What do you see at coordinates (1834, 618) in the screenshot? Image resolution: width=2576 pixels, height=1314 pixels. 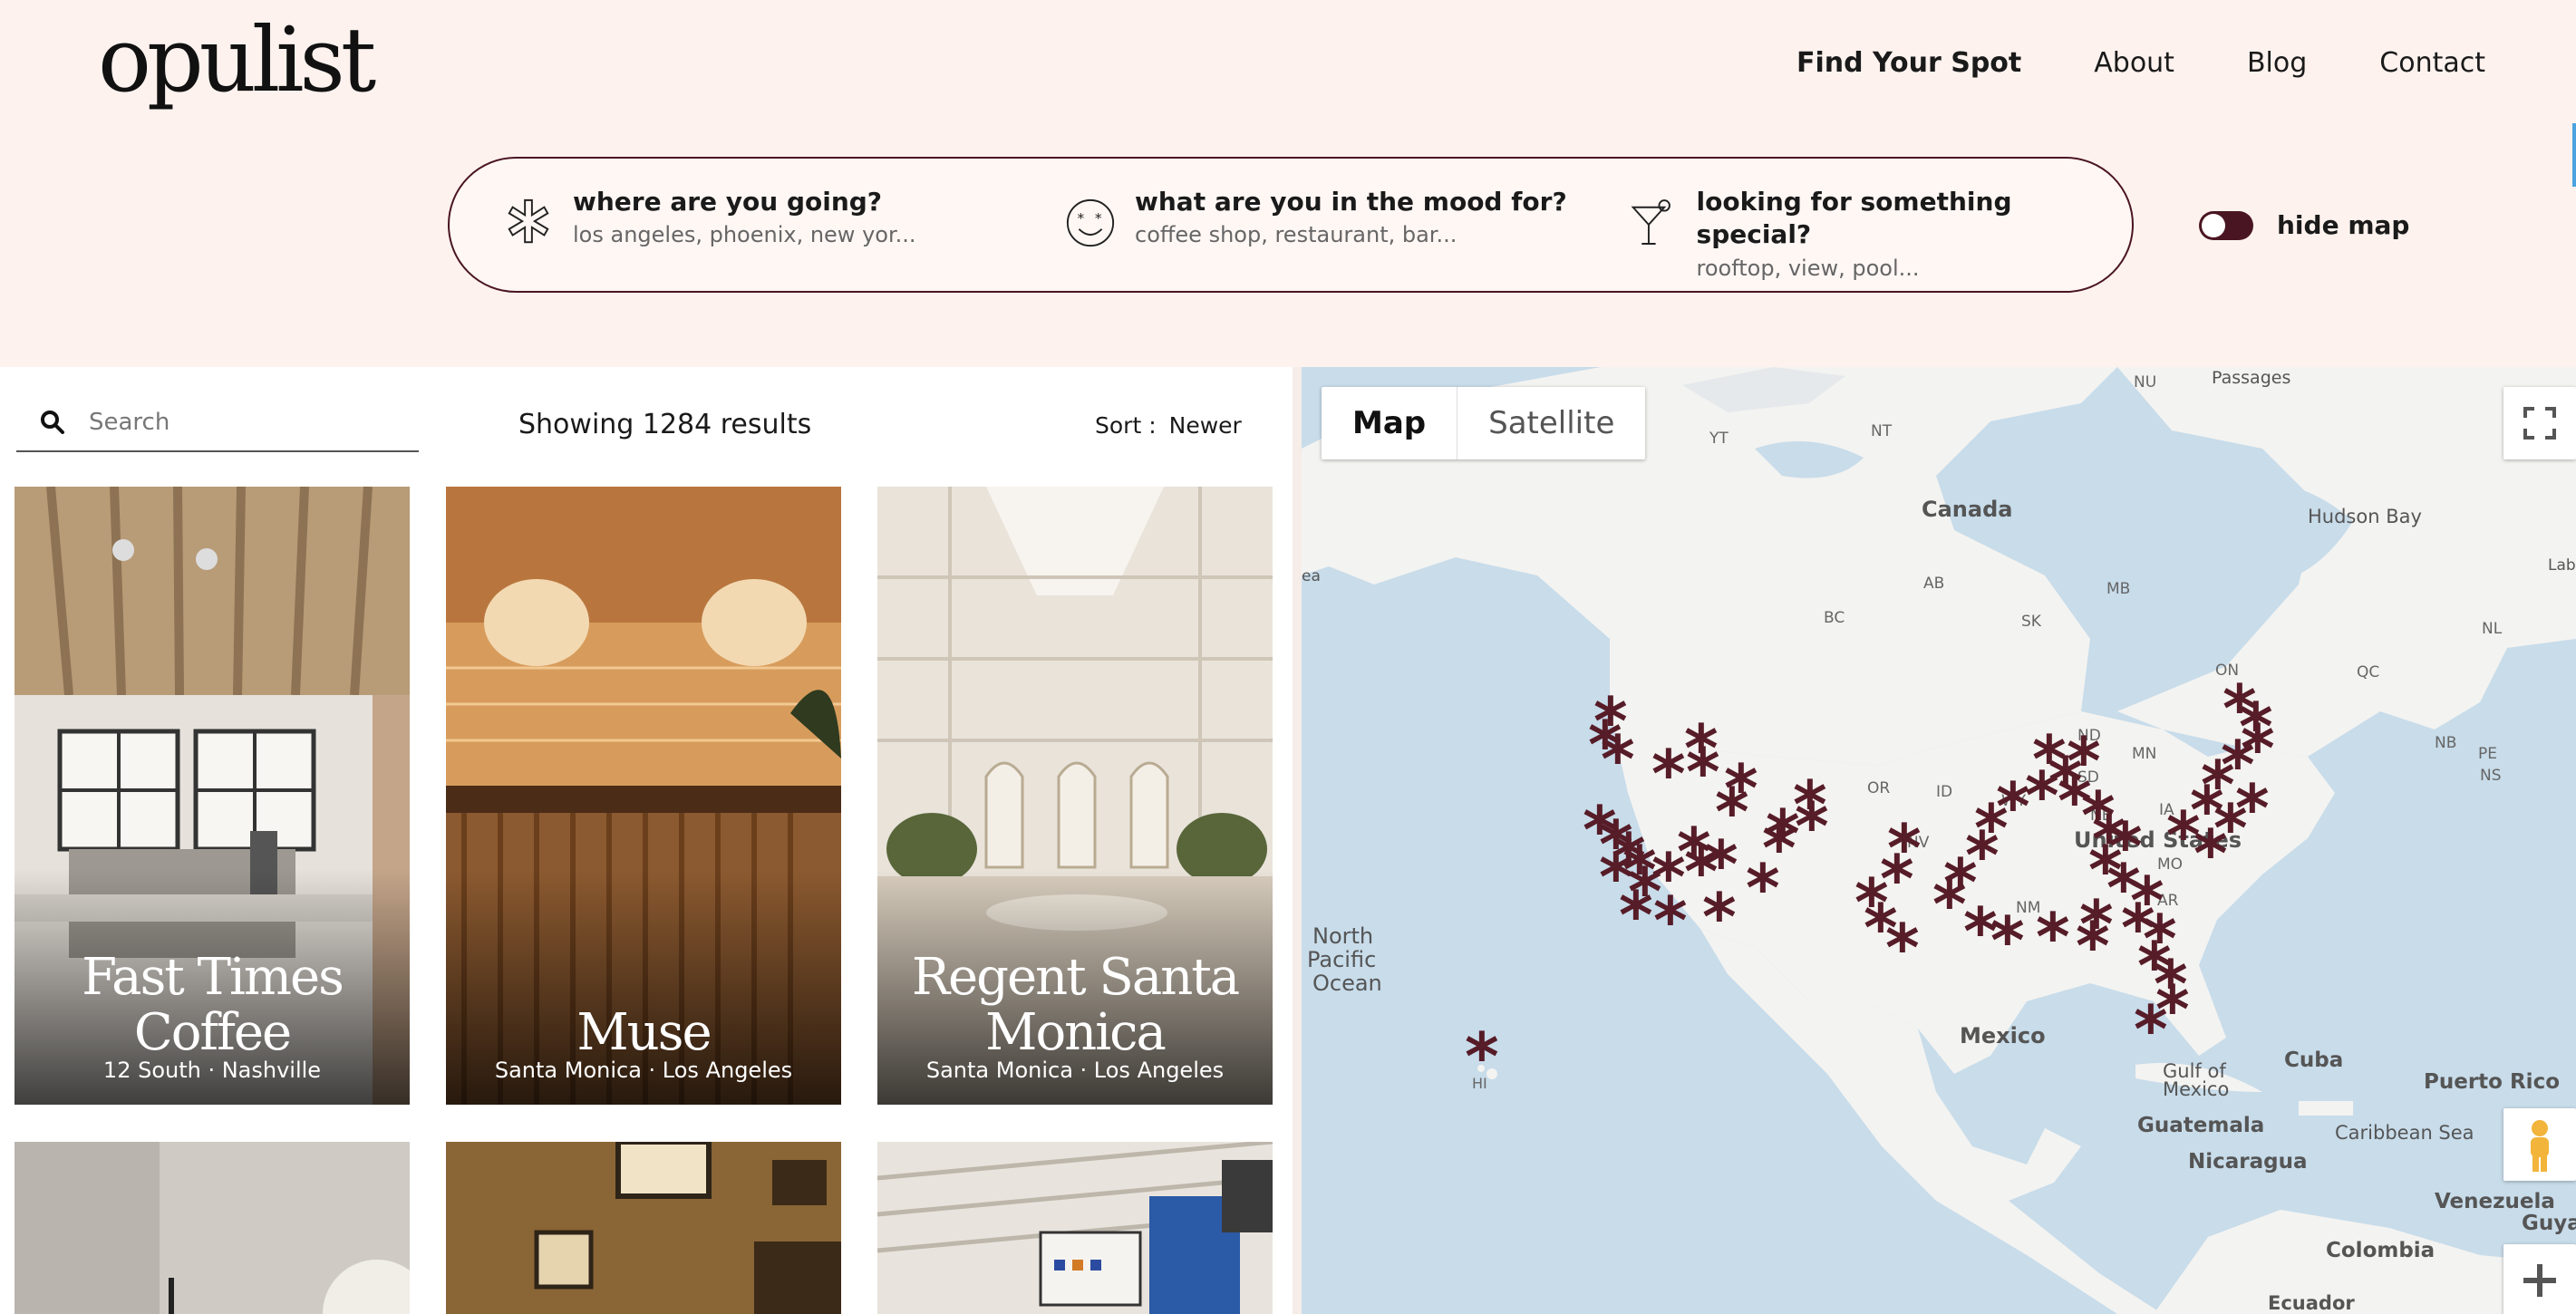 I see `map-label-bc: BC` at bounding box center [1834, 618].